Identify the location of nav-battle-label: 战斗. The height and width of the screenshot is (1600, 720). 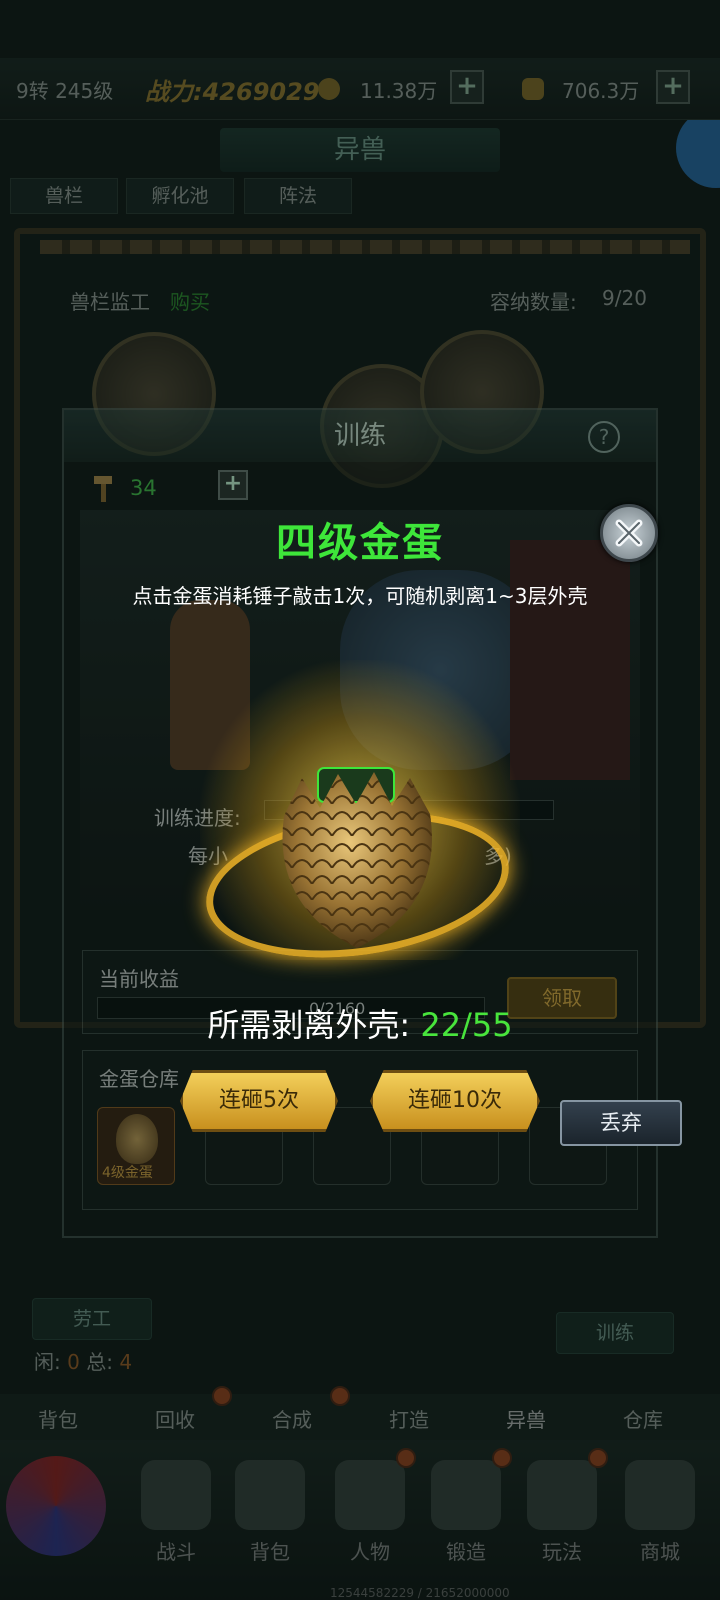
(176, 1552).